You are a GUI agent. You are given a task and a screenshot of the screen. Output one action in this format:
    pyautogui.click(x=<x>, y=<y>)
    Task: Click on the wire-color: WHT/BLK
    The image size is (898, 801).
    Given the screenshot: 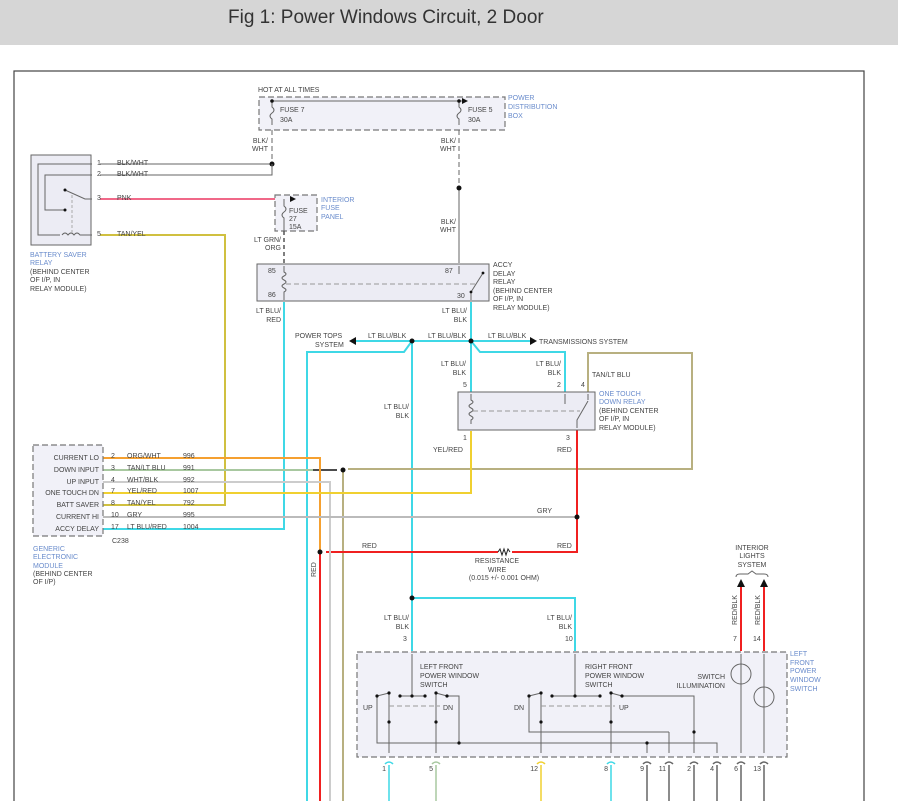 What is the action you would take?
    pyautogui.click(x=142, y=480)
    